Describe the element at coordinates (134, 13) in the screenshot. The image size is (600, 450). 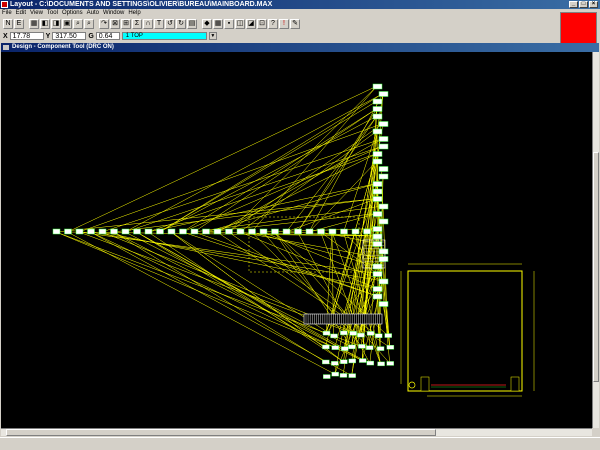
I see `menu-help: Help` at that location.